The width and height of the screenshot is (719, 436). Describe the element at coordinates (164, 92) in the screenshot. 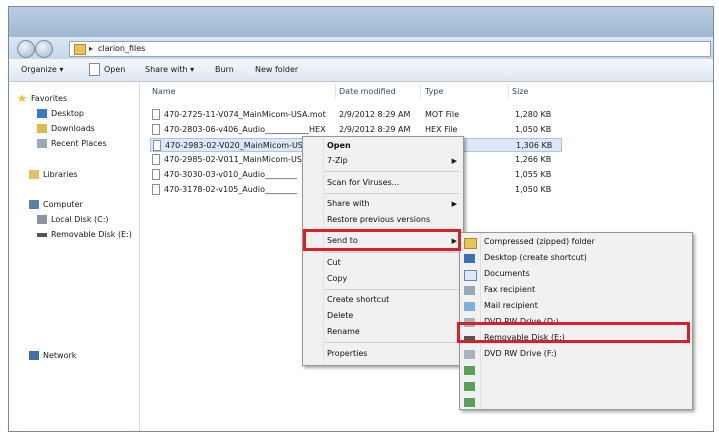

I see `column-header-name: Name` at that location.